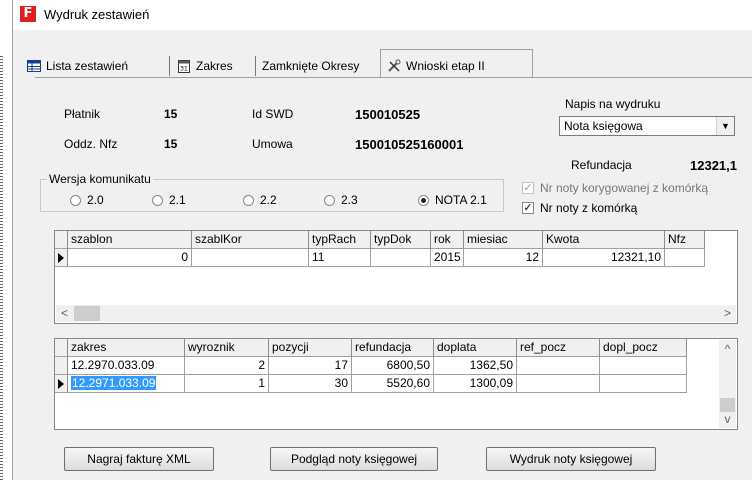  I want to click on column-header: refundacja, so click(393, 348).